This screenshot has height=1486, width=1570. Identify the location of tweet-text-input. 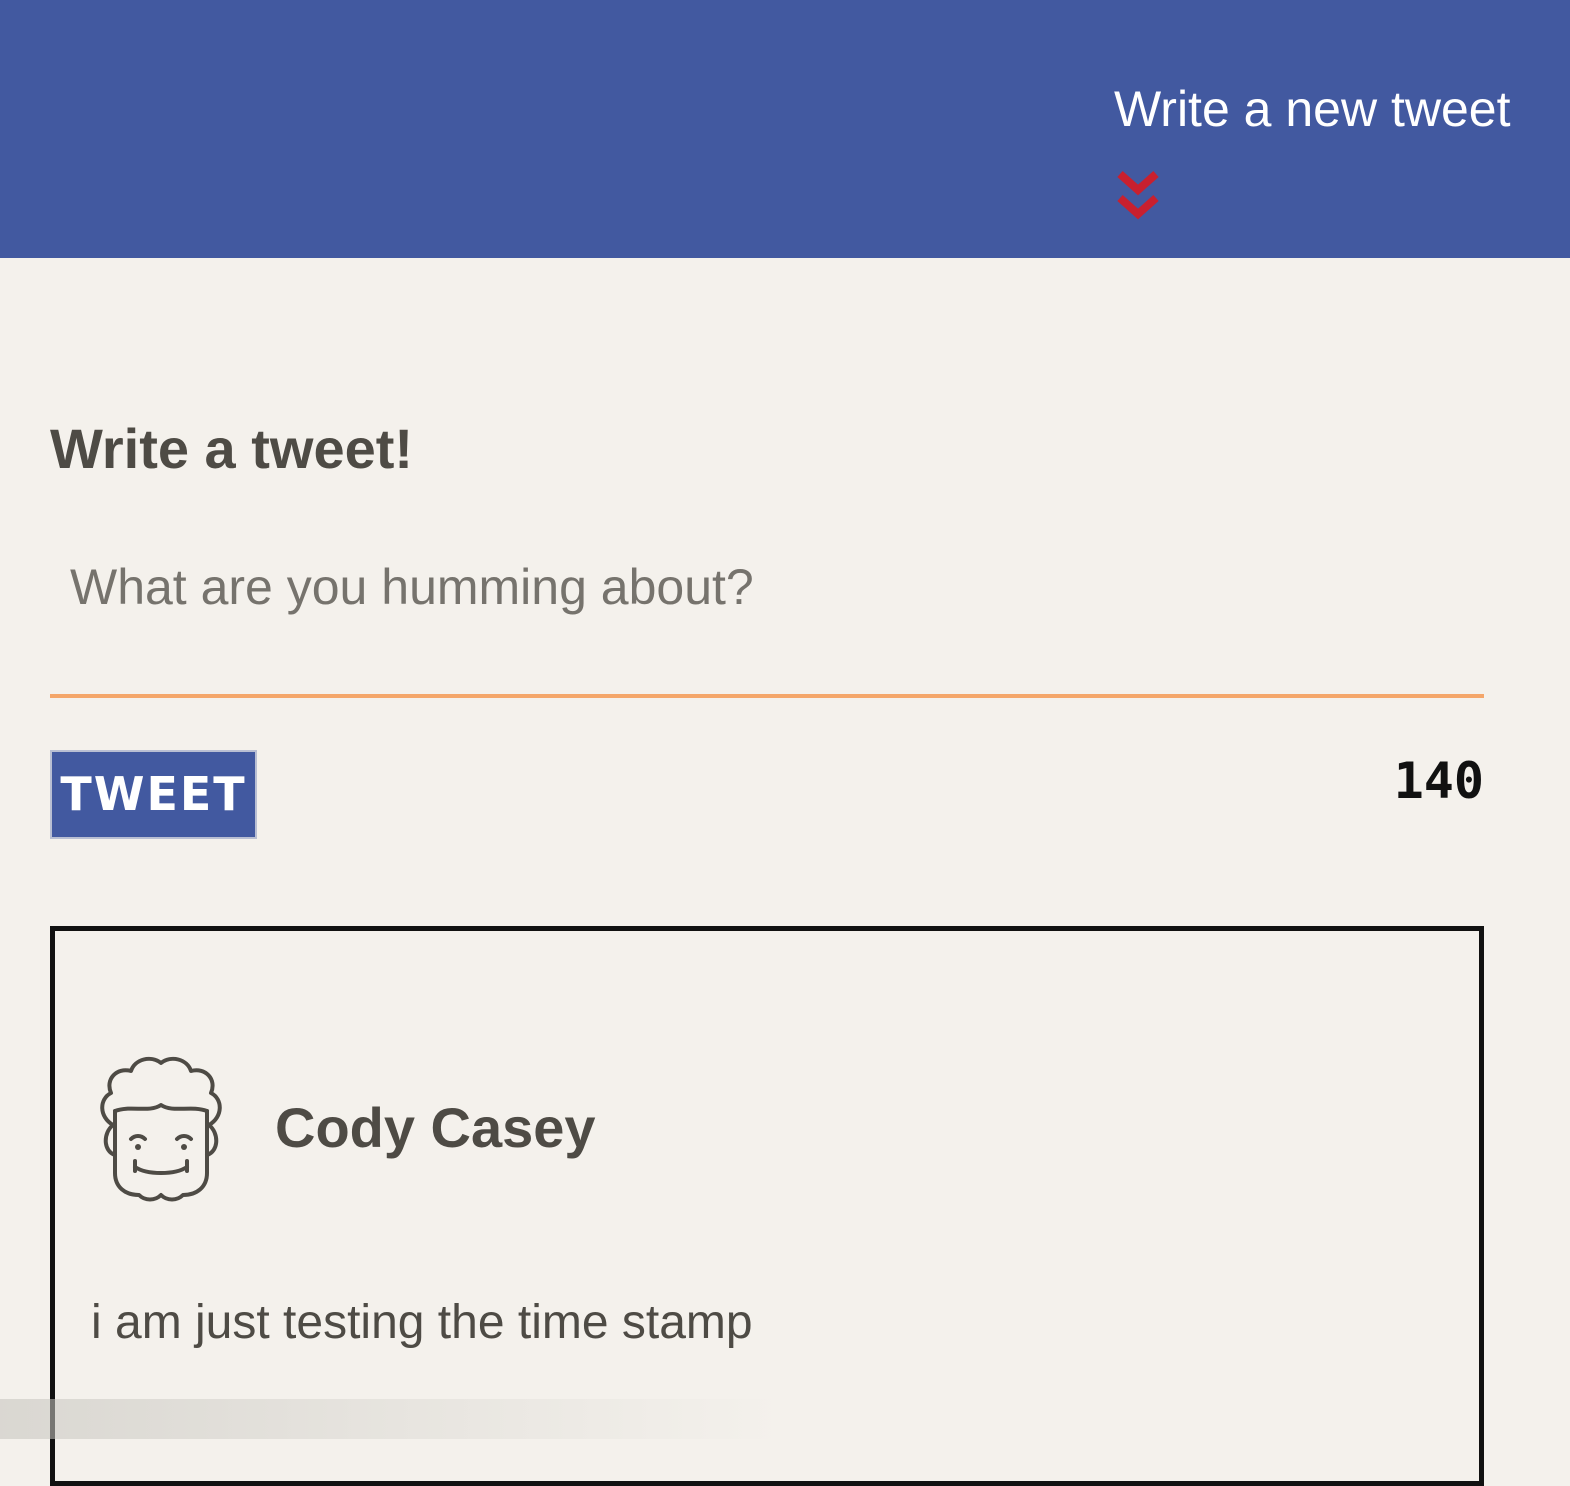
(767, 623).